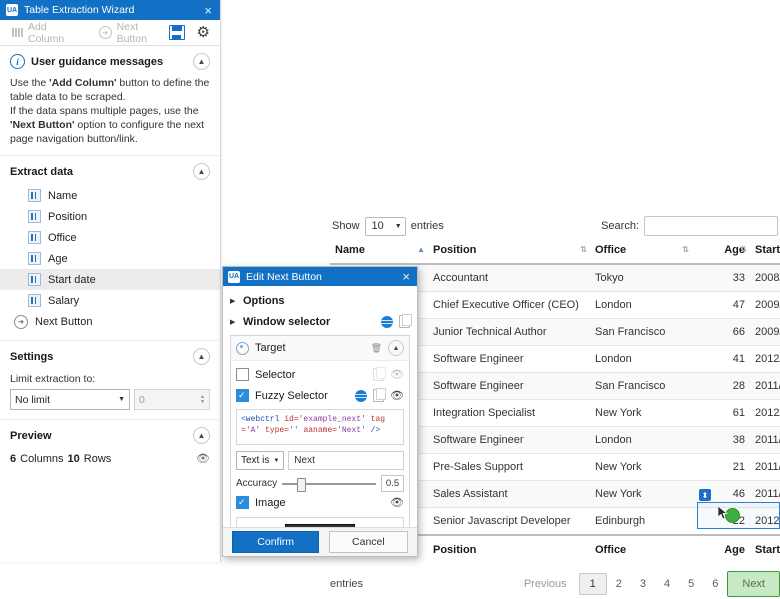  What do you see at coordinates (509, 548) in the screenshot?
I see `footer-position: Position` at bounding box center [509, 548].